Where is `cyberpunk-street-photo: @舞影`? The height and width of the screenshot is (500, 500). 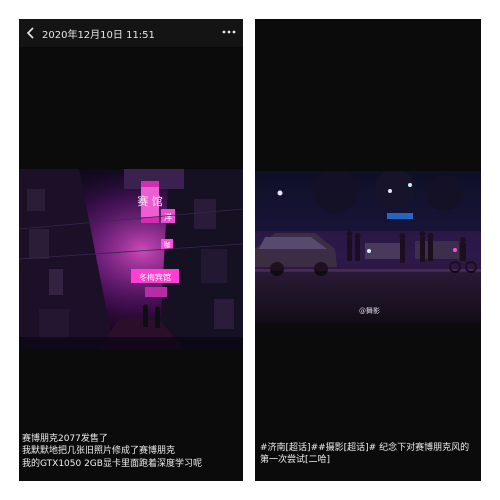 cyberpunk-street-photo: @舞影 is located at coordinates (368, 247).